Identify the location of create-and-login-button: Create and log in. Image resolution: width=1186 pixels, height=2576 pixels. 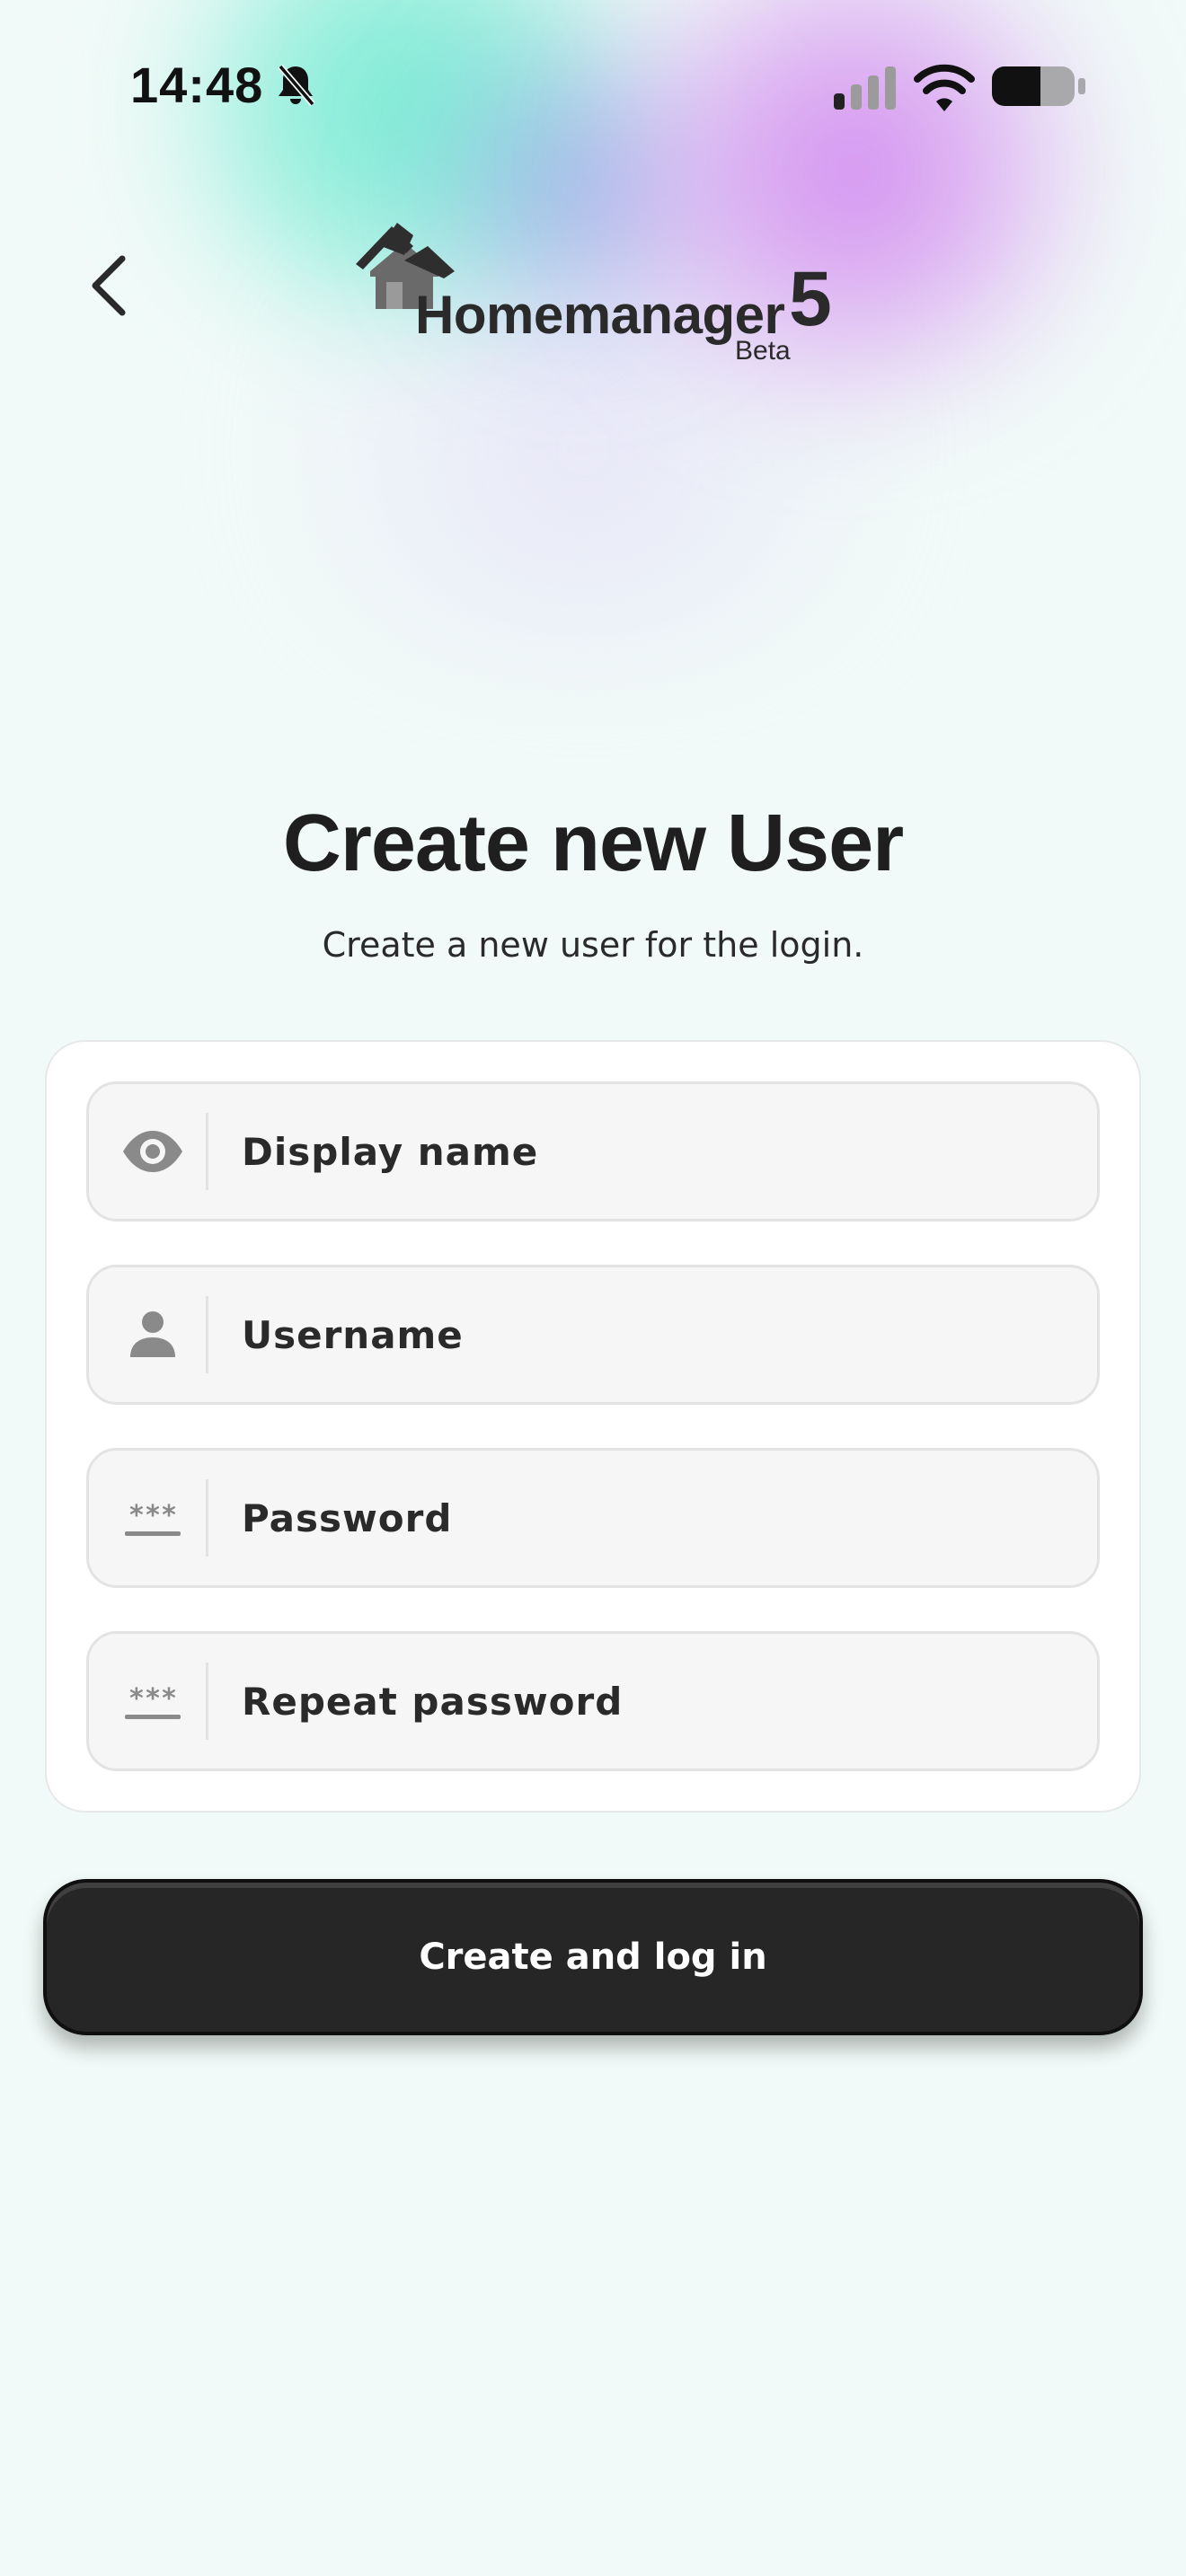
(593, 1957).